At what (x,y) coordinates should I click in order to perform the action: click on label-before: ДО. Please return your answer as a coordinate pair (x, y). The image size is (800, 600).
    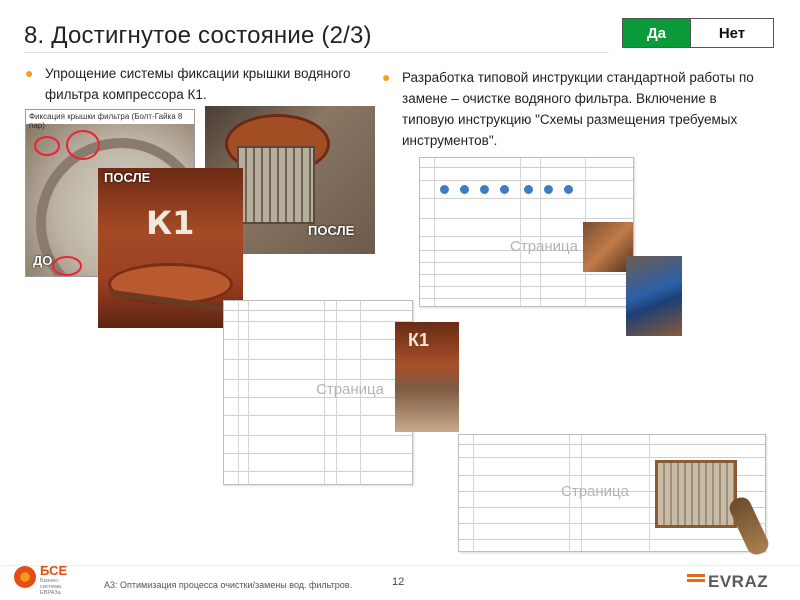
    Looking at the image, I should click on (43, 260).